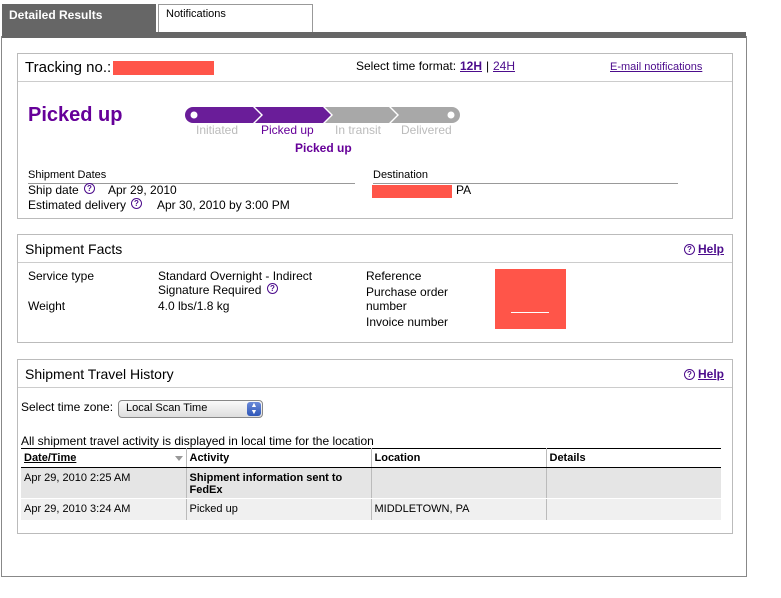  What do you see at coordinates (67, 175) in the screenshot?
I see `shipment-dates-heading: Shipment Dates` at bounding box center [67, 175].